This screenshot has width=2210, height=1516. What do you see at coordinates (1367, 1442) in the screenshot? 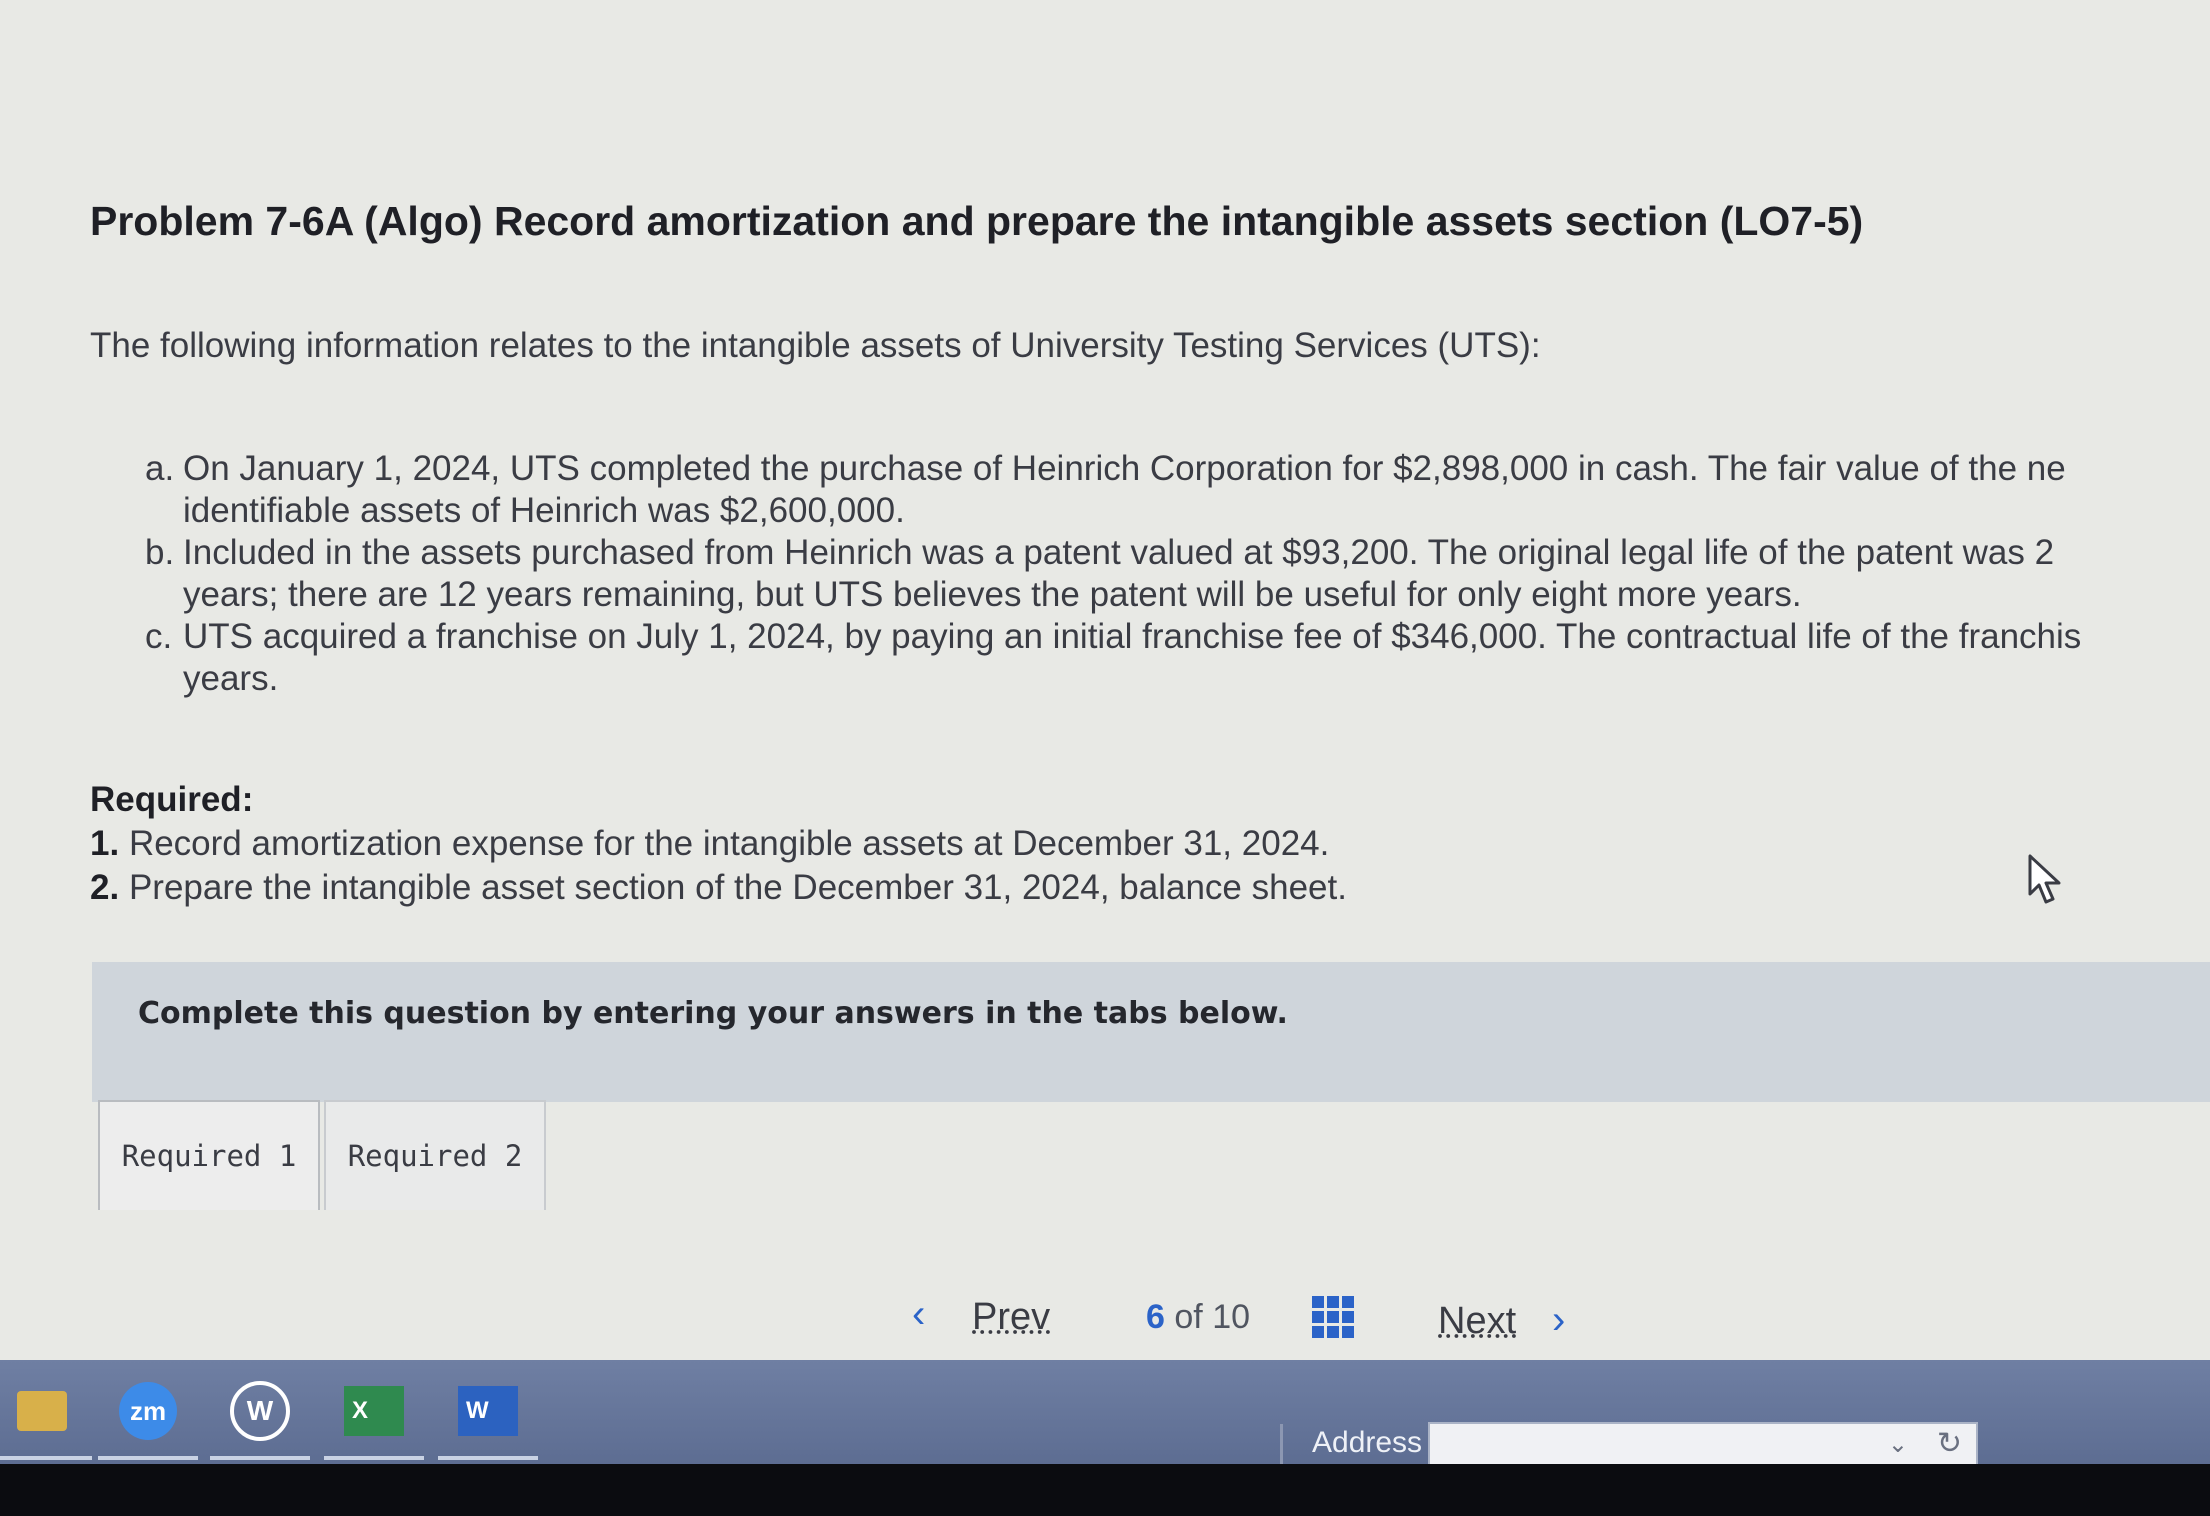
I see `address-label: Address` at bounding box center [1367, 1442].